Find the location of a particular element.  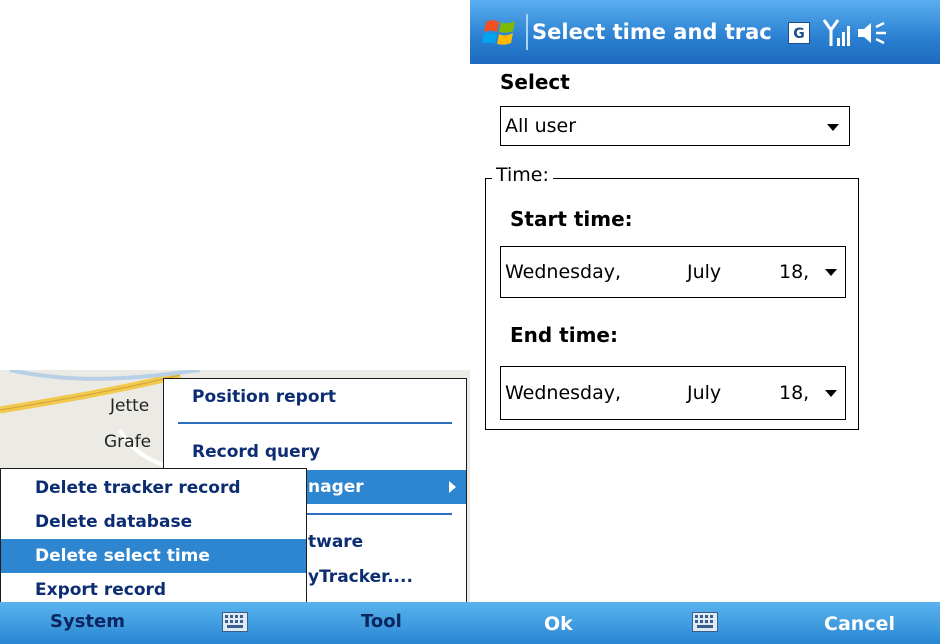

start-time-date: 18, is located at coordinates (794, 272).